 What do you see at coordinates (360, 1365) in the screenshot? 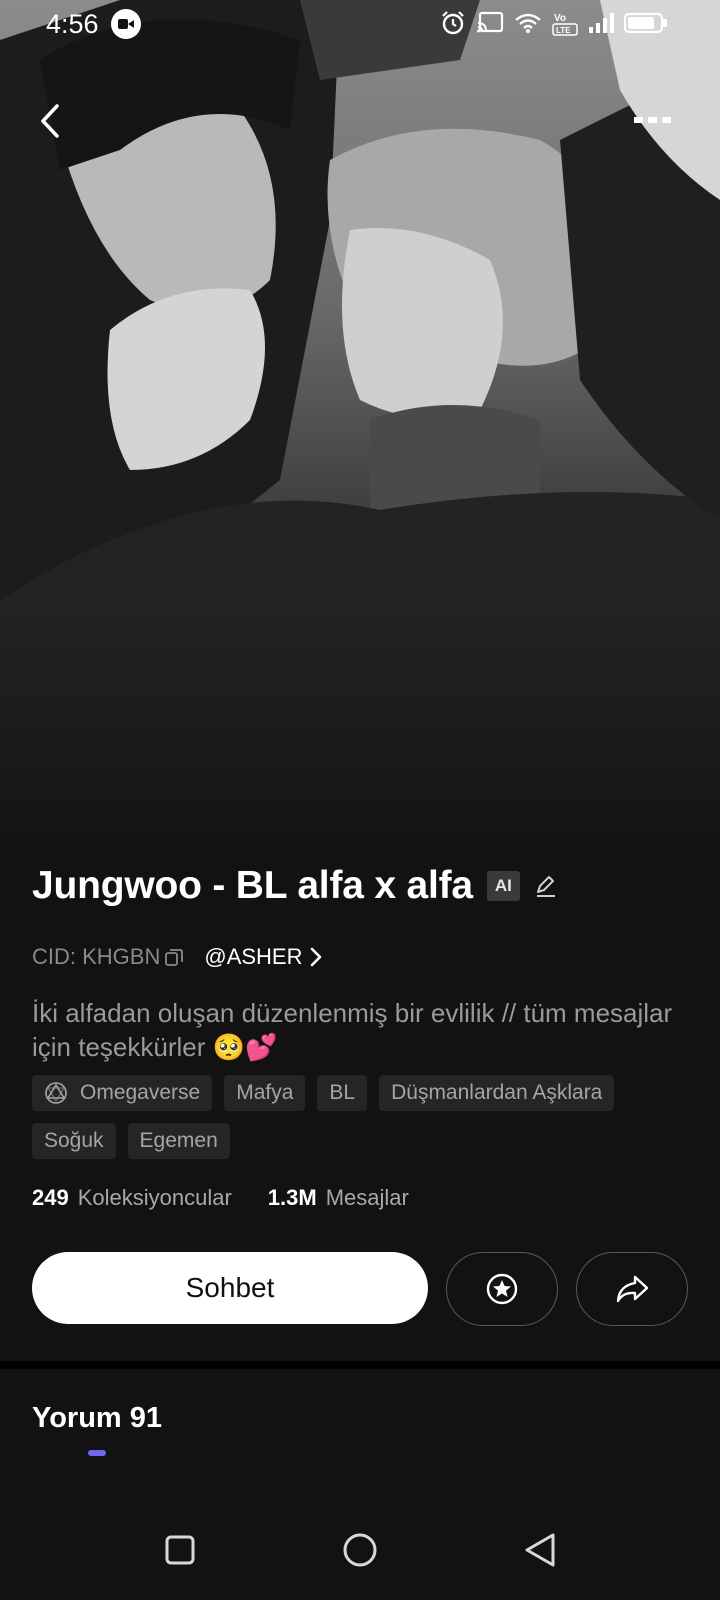
I see `section-divider` at bounding box center [360, 1365].